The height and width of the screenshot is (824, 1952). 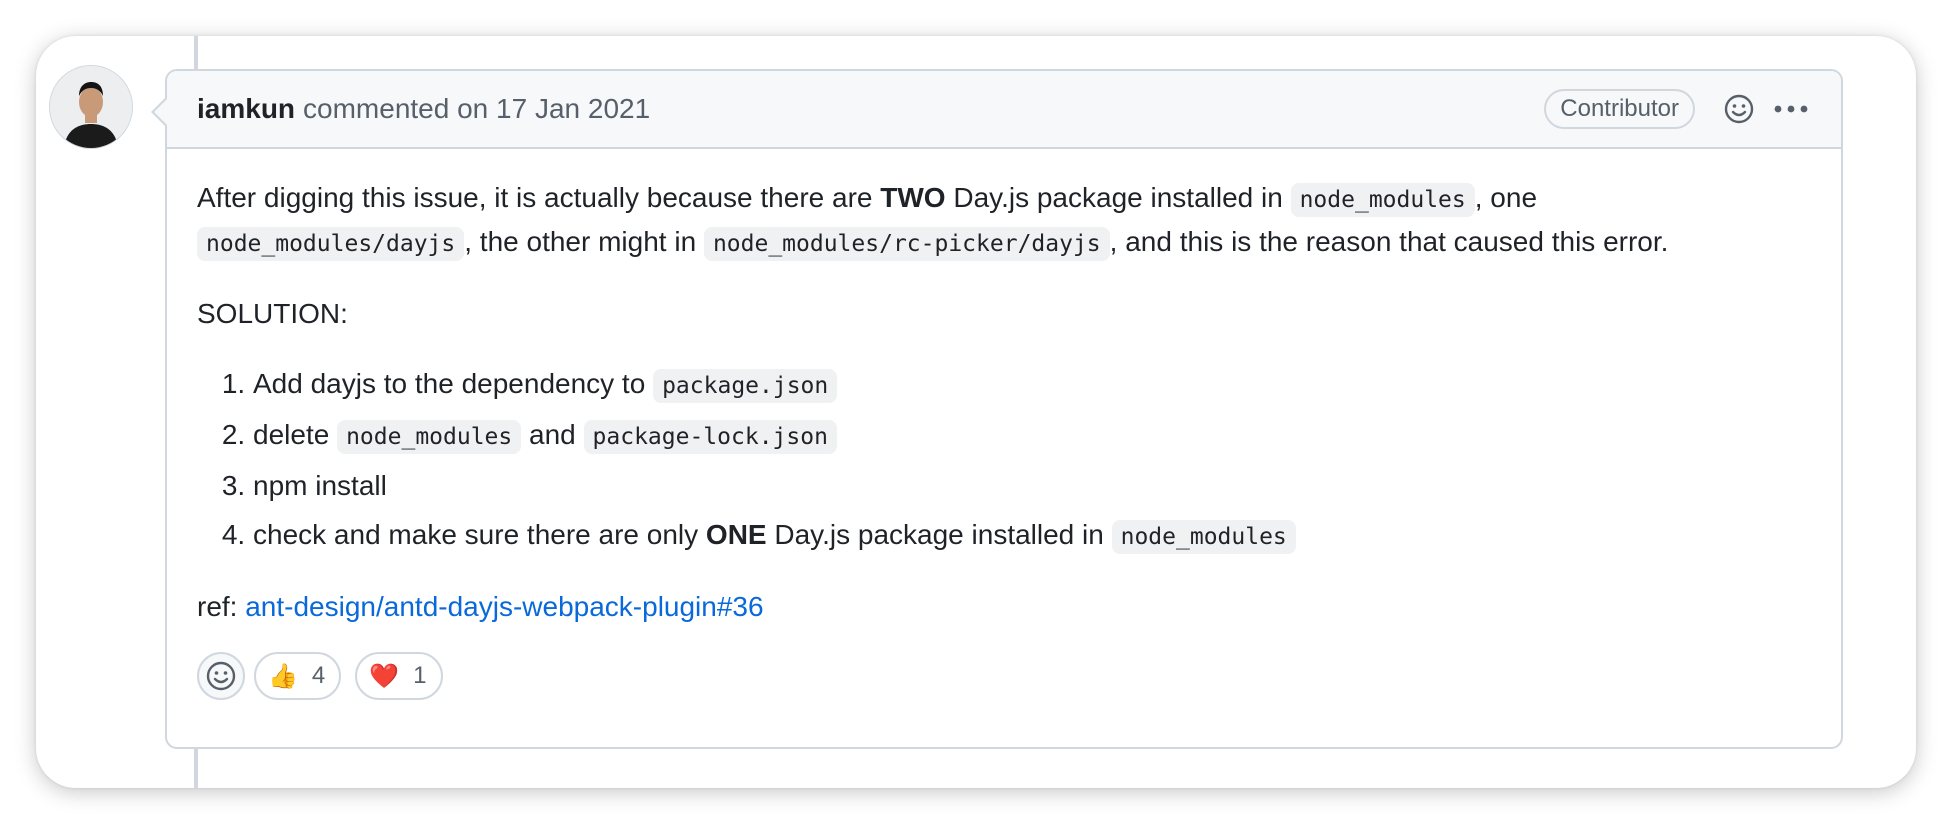 I want to click on more-options-button, so click(x=1791, y=109).